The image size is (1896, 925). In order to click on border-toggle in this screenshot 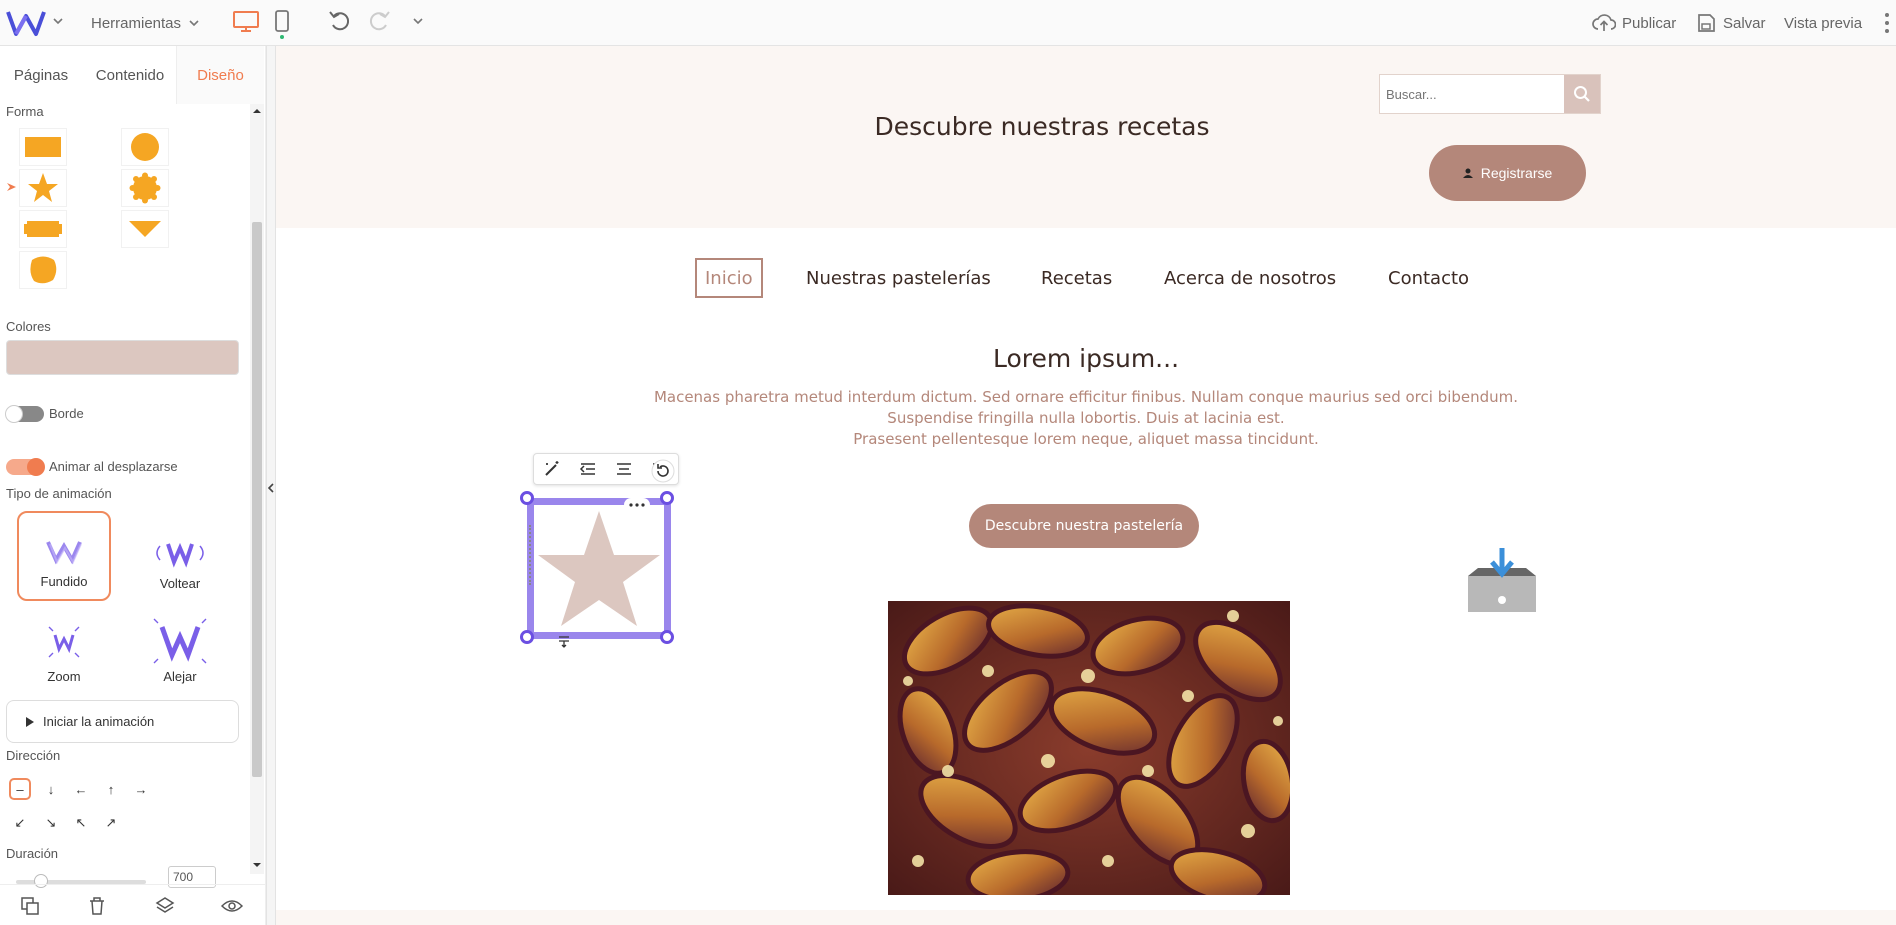, I will do `click(24, 414)`.